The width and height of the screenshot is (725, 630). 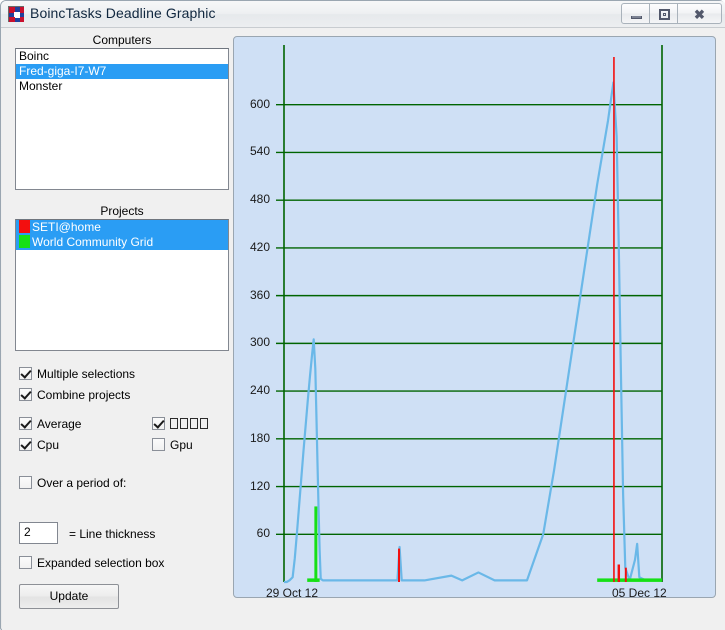 I want to click on chart-y-tick-label: 120, so click(x=259, y=485).